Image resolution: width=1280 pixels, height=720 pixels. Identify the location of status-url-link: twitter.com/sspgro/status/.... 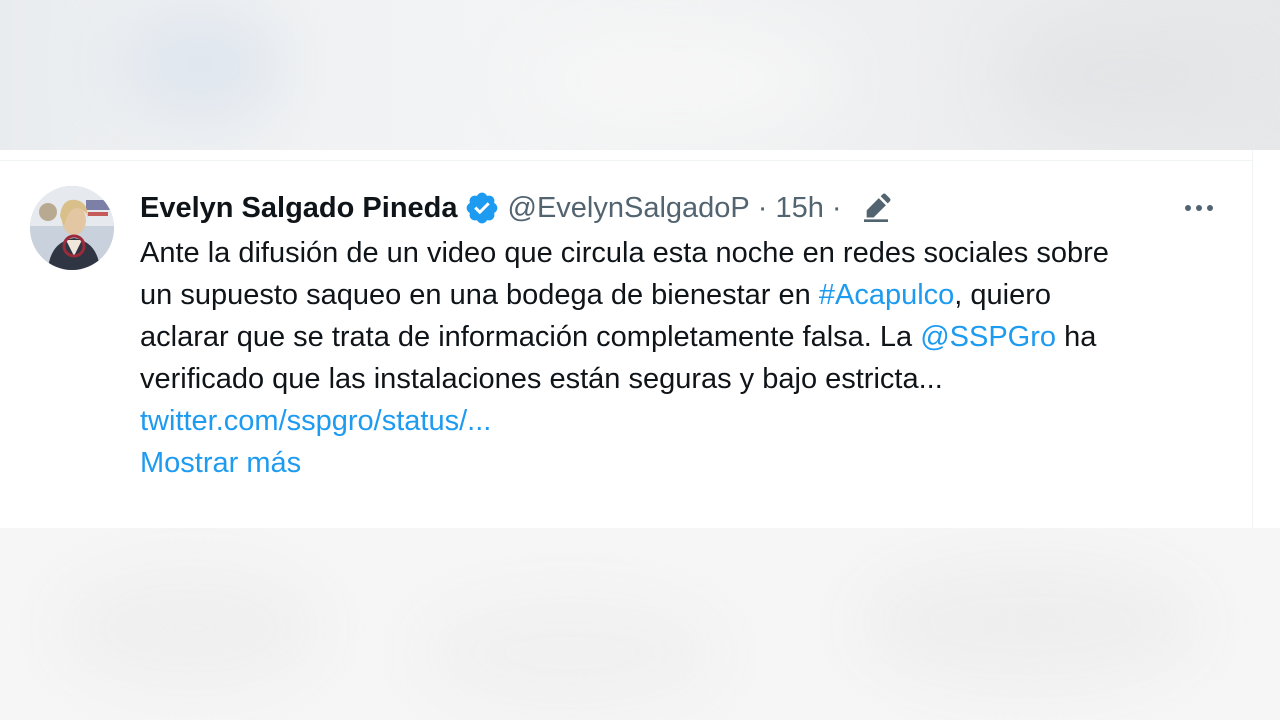
(685, 421).